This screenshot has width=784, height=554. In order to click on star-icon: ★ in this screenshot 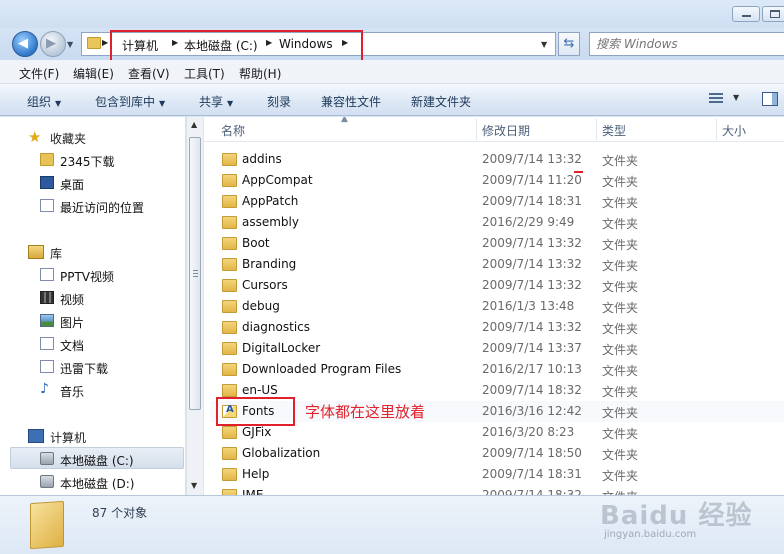, I will do `click(35, 137)`.